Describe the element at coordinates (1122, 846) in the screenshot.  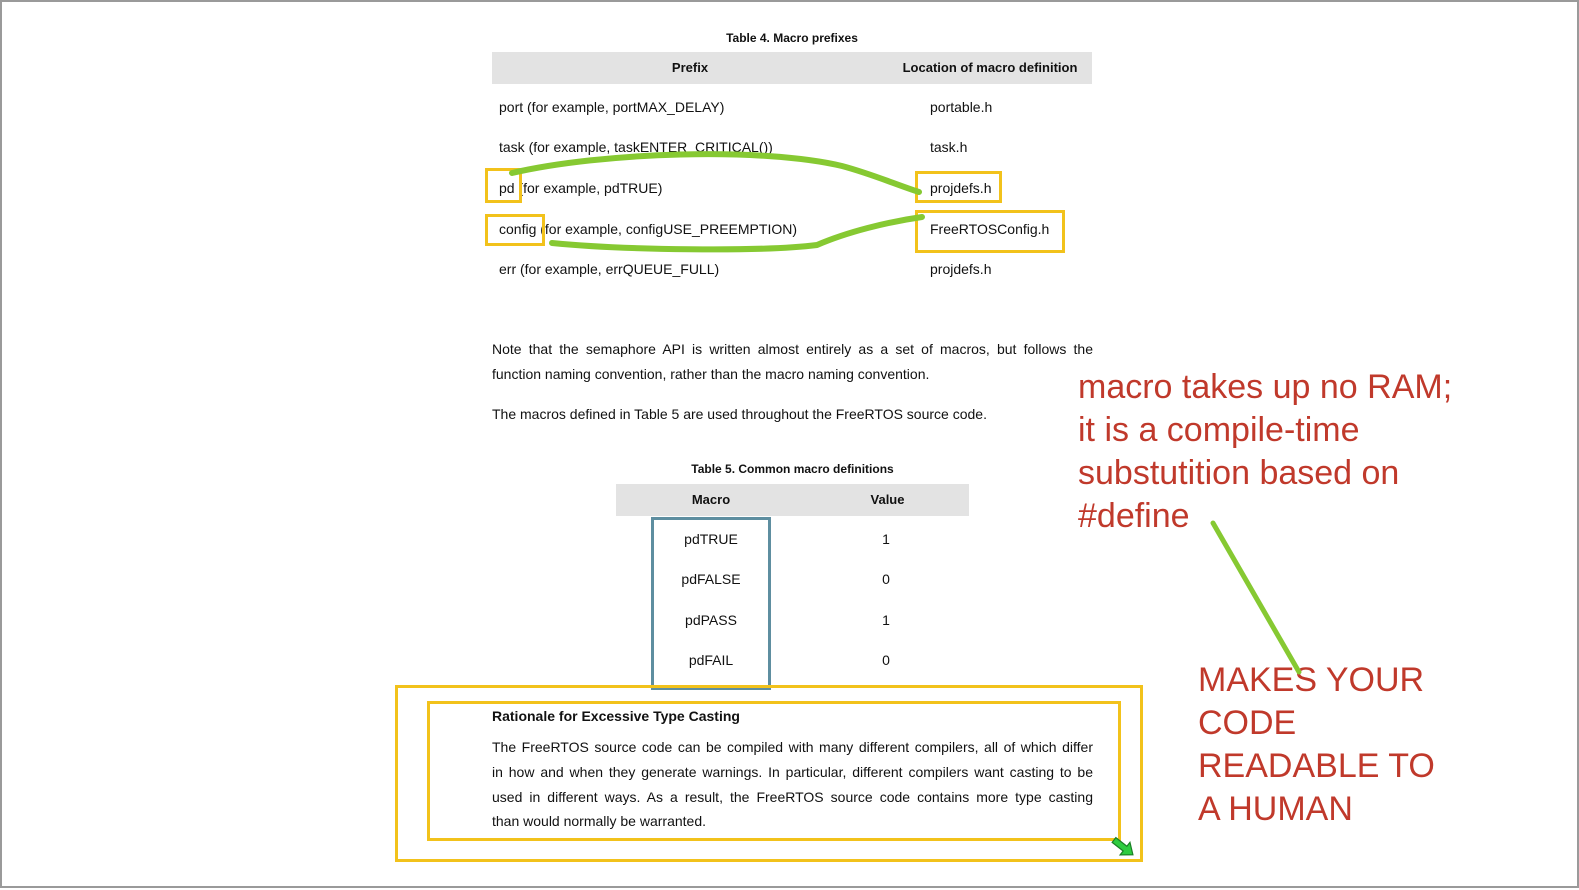
I see `green-arrow-icon` at that location.